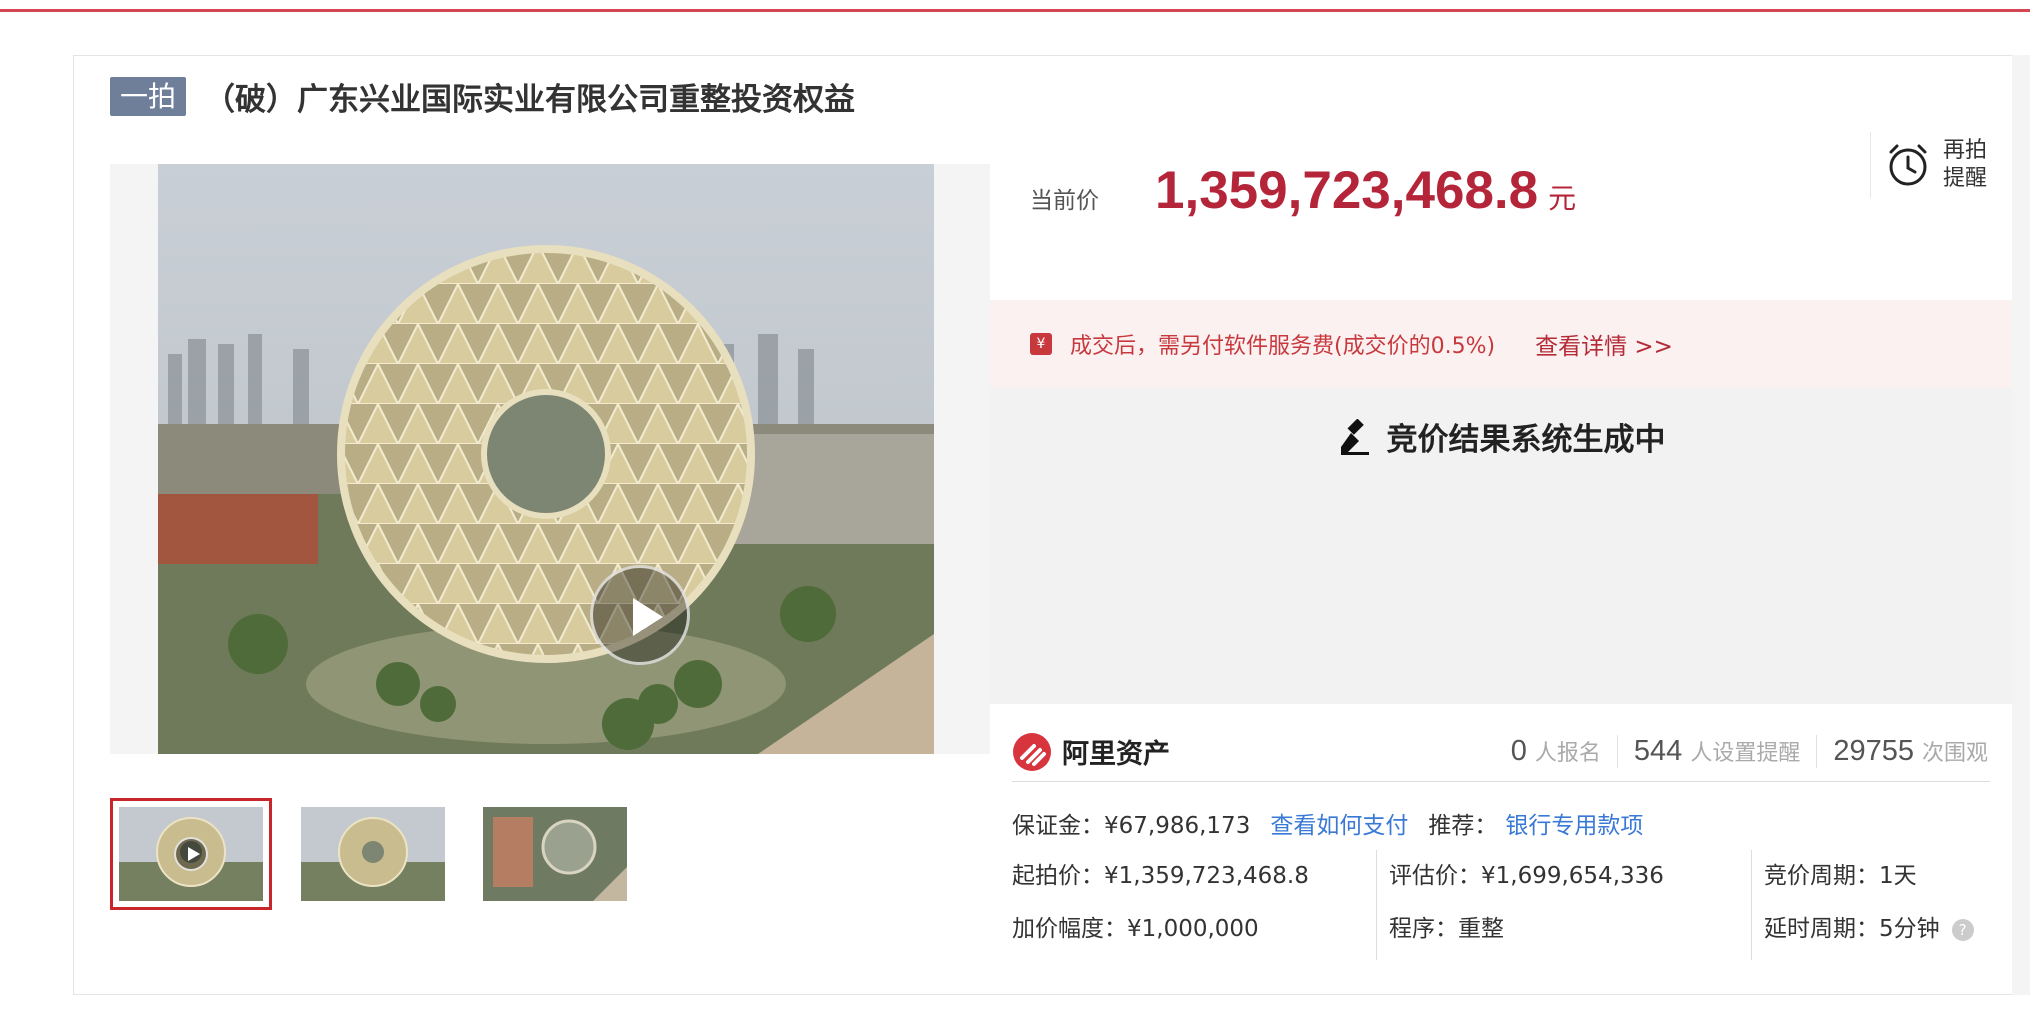 Image resolution: width=2030 pixels, height=1012 pixels. I want to click on stat-label: 人报名, so click(1567, 753).